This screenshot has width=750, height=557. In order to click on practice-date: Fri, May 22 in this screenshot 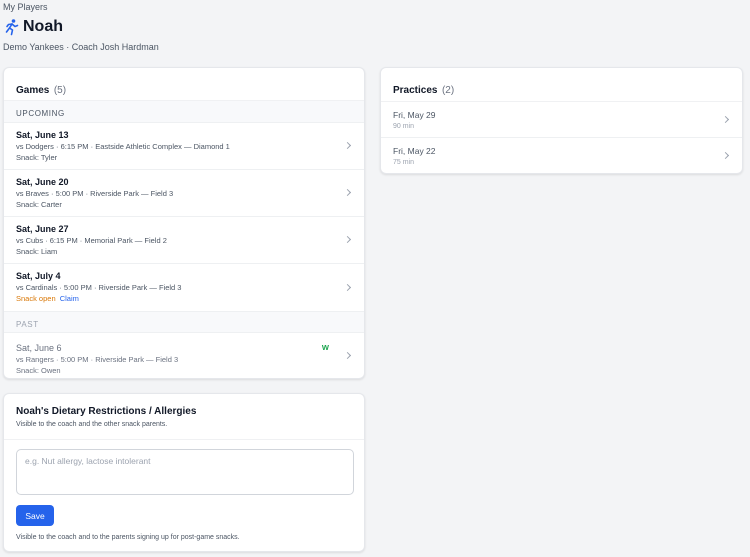, I will do `click(414, 151)`.